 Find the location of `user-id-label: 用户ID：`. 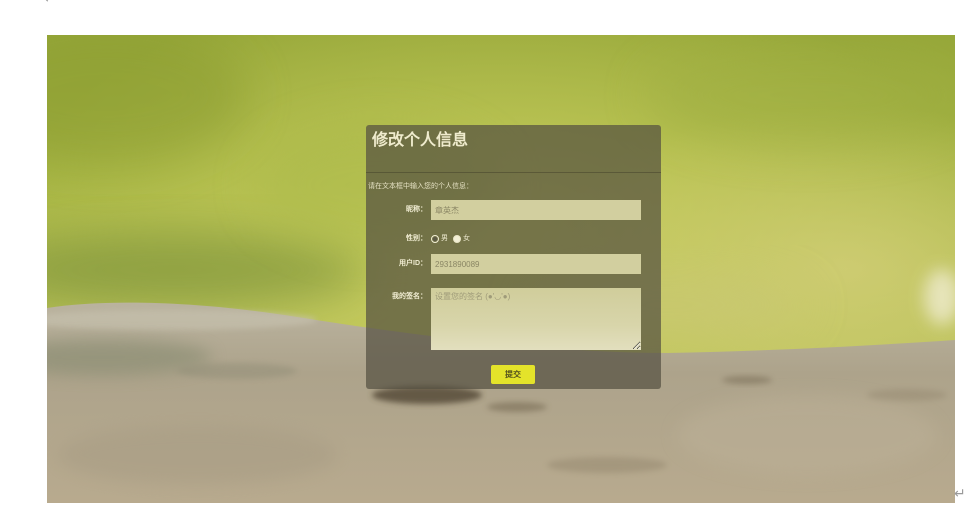

user-id-label: 用户ID： is located at coordinates (413, 263).